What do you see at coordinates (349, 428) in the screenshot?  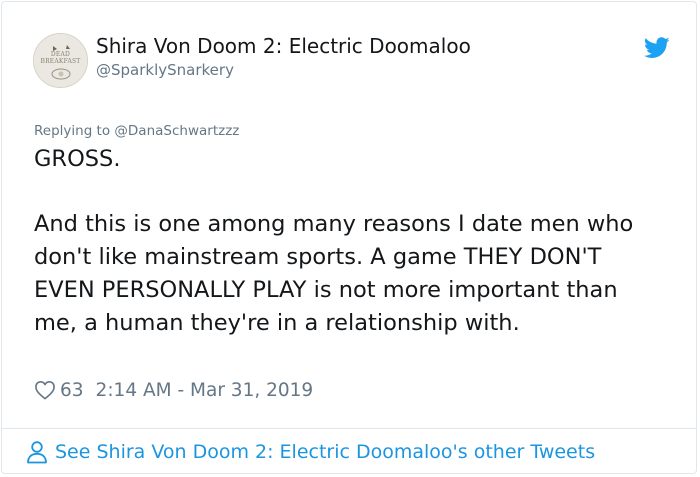 I see `divider` at bounding box center [349, 428].